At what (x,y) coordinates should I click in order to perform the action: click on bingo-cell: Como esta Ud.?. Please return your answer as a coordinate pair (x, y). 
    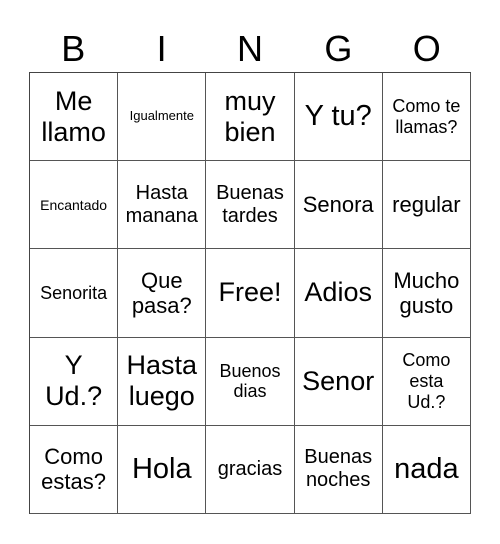
    Looking at the image, I should click on (426, 381).